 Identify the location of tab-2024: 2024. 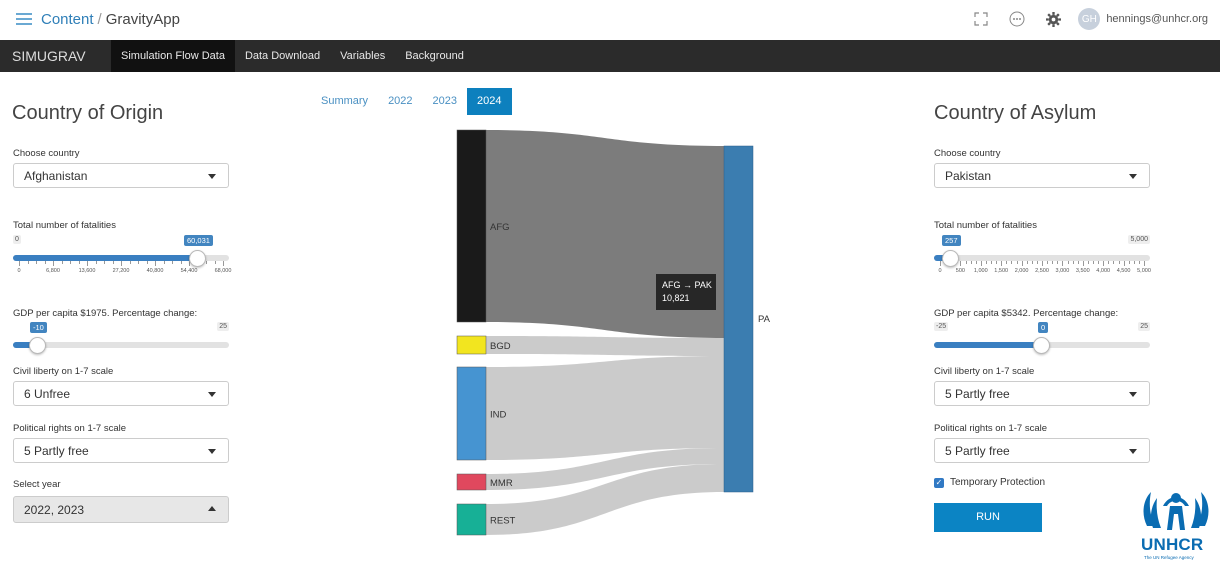
(489, 101).